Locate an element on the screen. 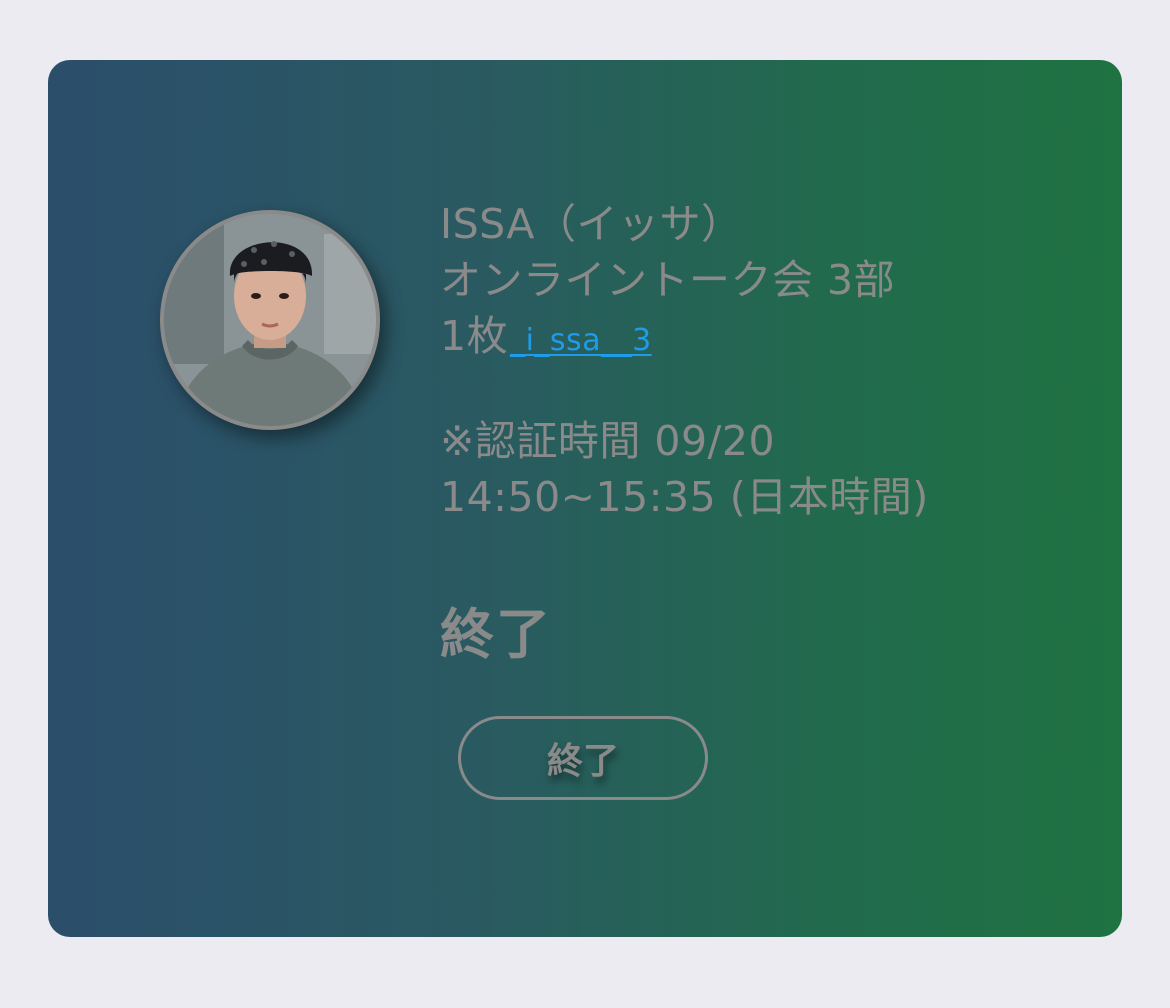 The height and width of the screenshot is (1008, 1170). status-label: 終了 is located at coordinates (496, 634).